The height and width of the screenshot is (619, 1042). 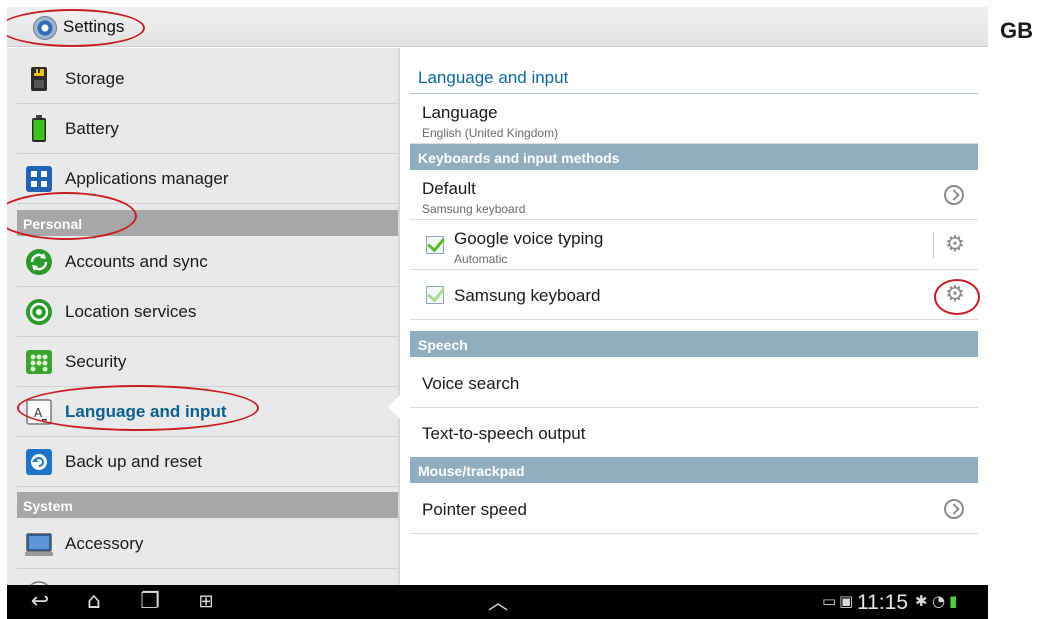 What do you see at coordinates (933, 245) in the screenshot?
I see `row-separator` at bounding box center [933, 245].